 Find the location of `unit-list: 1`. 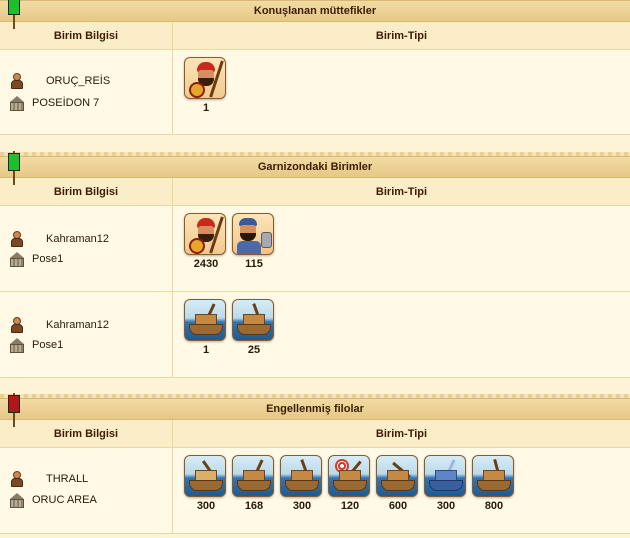

unit-list: 1 is located at coordinates (401, 92).